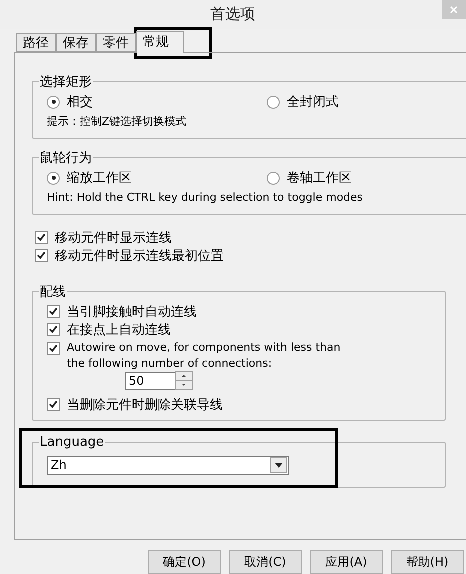 This screenshot has height=574, width=466. Describe the element at coordinates (116, 42) in the screenshot. I see `tab: 零件` at that location.